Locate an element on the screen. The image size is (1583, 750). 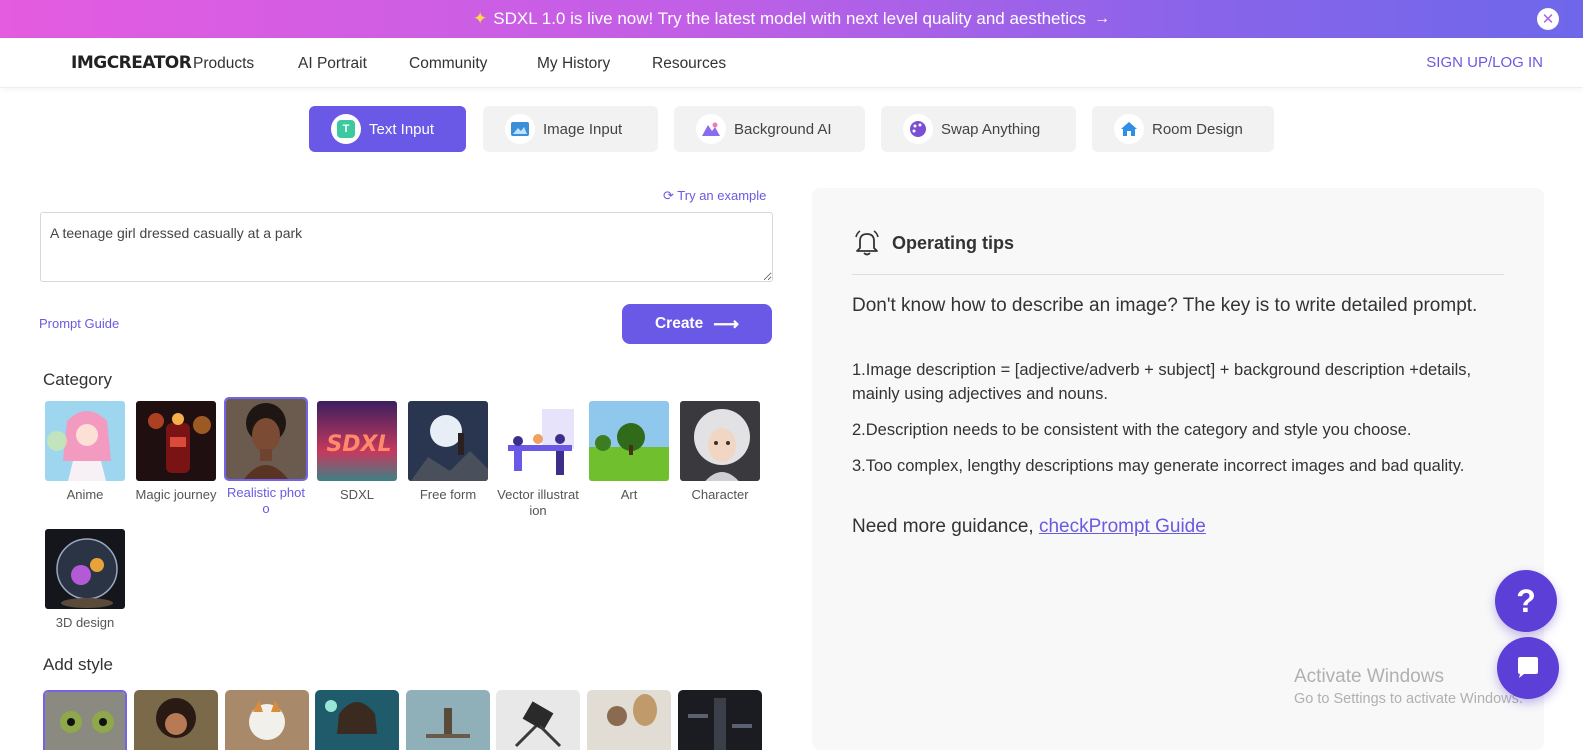
category-art: Art is located at coordinates (629, 451).